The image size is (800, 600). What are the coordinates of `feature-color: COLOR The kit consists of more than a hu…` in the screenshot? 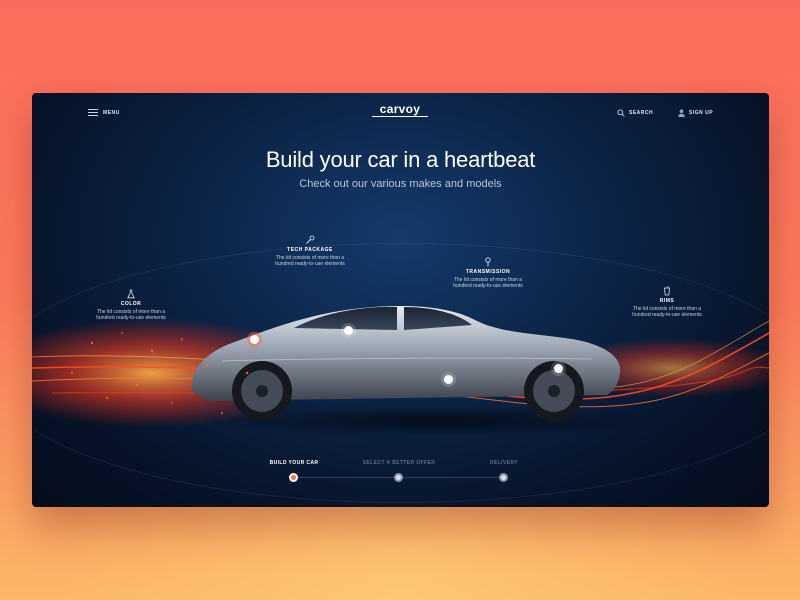 It's located at (131, 305).